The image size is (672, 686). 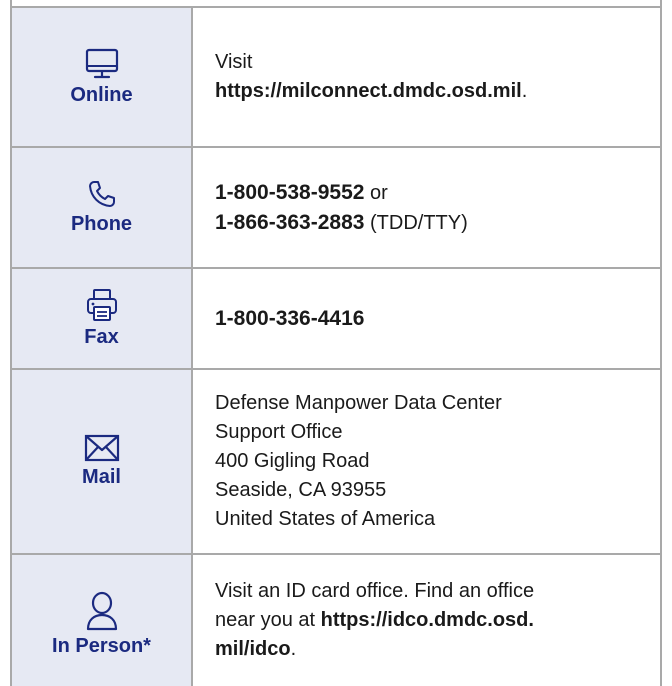 What do you see at coordinates (101, 194) in the screenshot?
I see `phone-icon` at bounding box center [101, 194].